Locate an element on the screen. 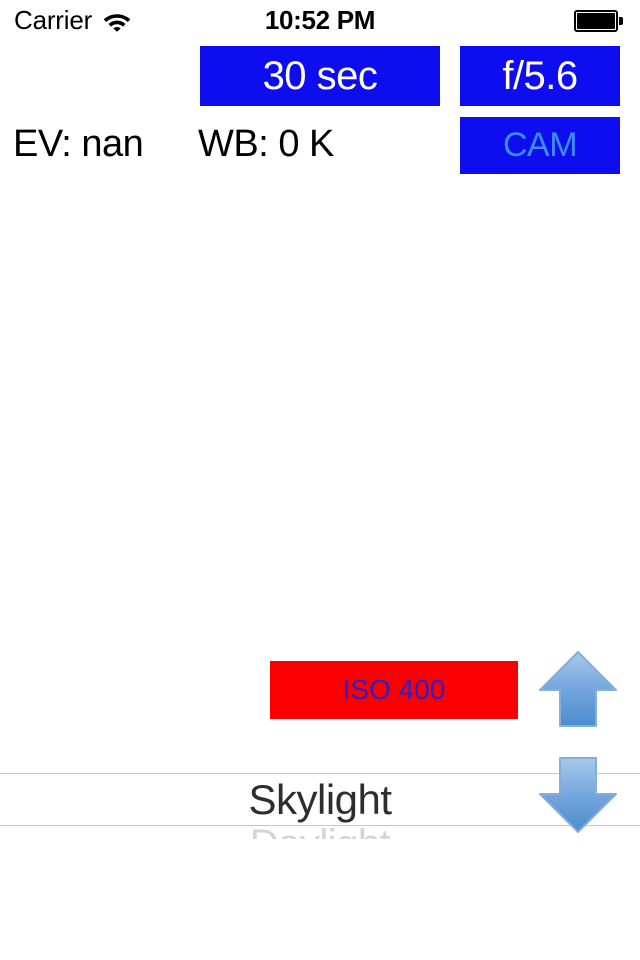  status-time: 10:52 PM is located at coordinates (320, 20).